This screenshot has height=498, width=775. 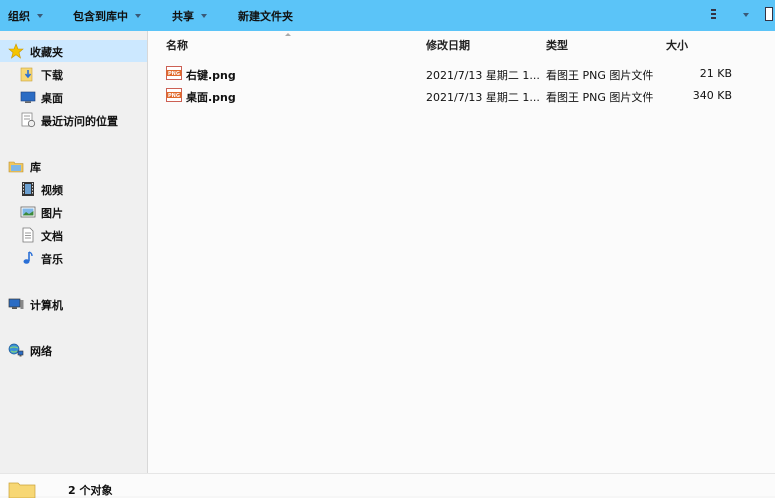 I want to click on share-button: 共享, so click(x=189, y=15).